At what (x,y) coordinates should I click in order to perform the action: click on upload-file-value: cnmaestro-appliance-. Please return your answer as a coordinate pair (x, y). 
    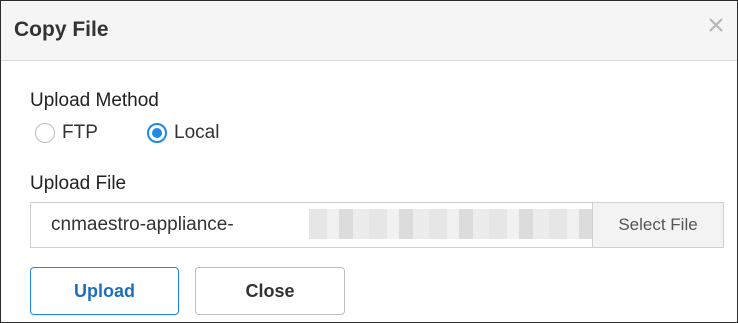
    Looking at the image, I should click on (142, 224).